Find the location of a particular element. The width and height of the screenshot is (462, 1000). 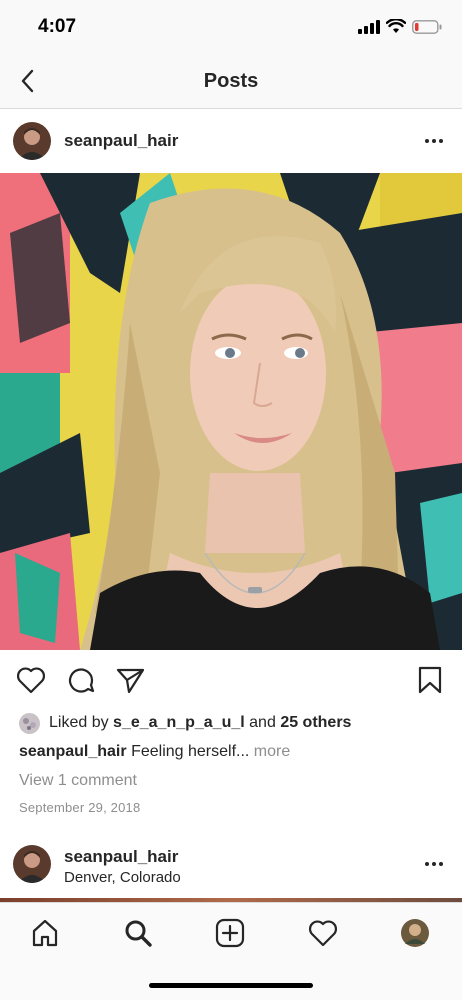

liker-avatar is located at coordinates (29, 723).